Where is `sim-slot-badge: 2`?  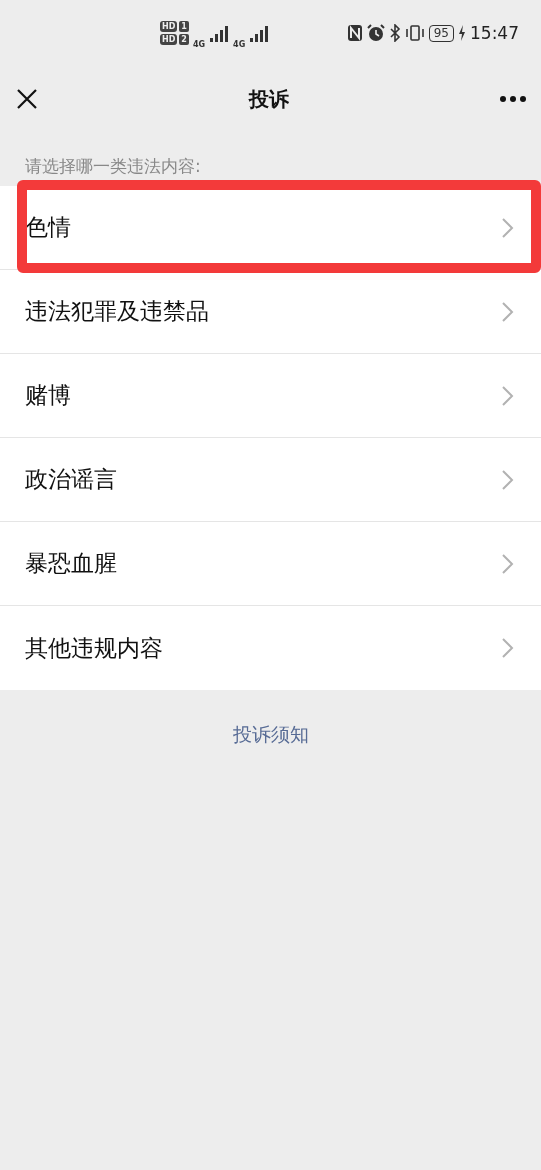
sim-slot-badge: 2 is located at coordinates (184, 39).